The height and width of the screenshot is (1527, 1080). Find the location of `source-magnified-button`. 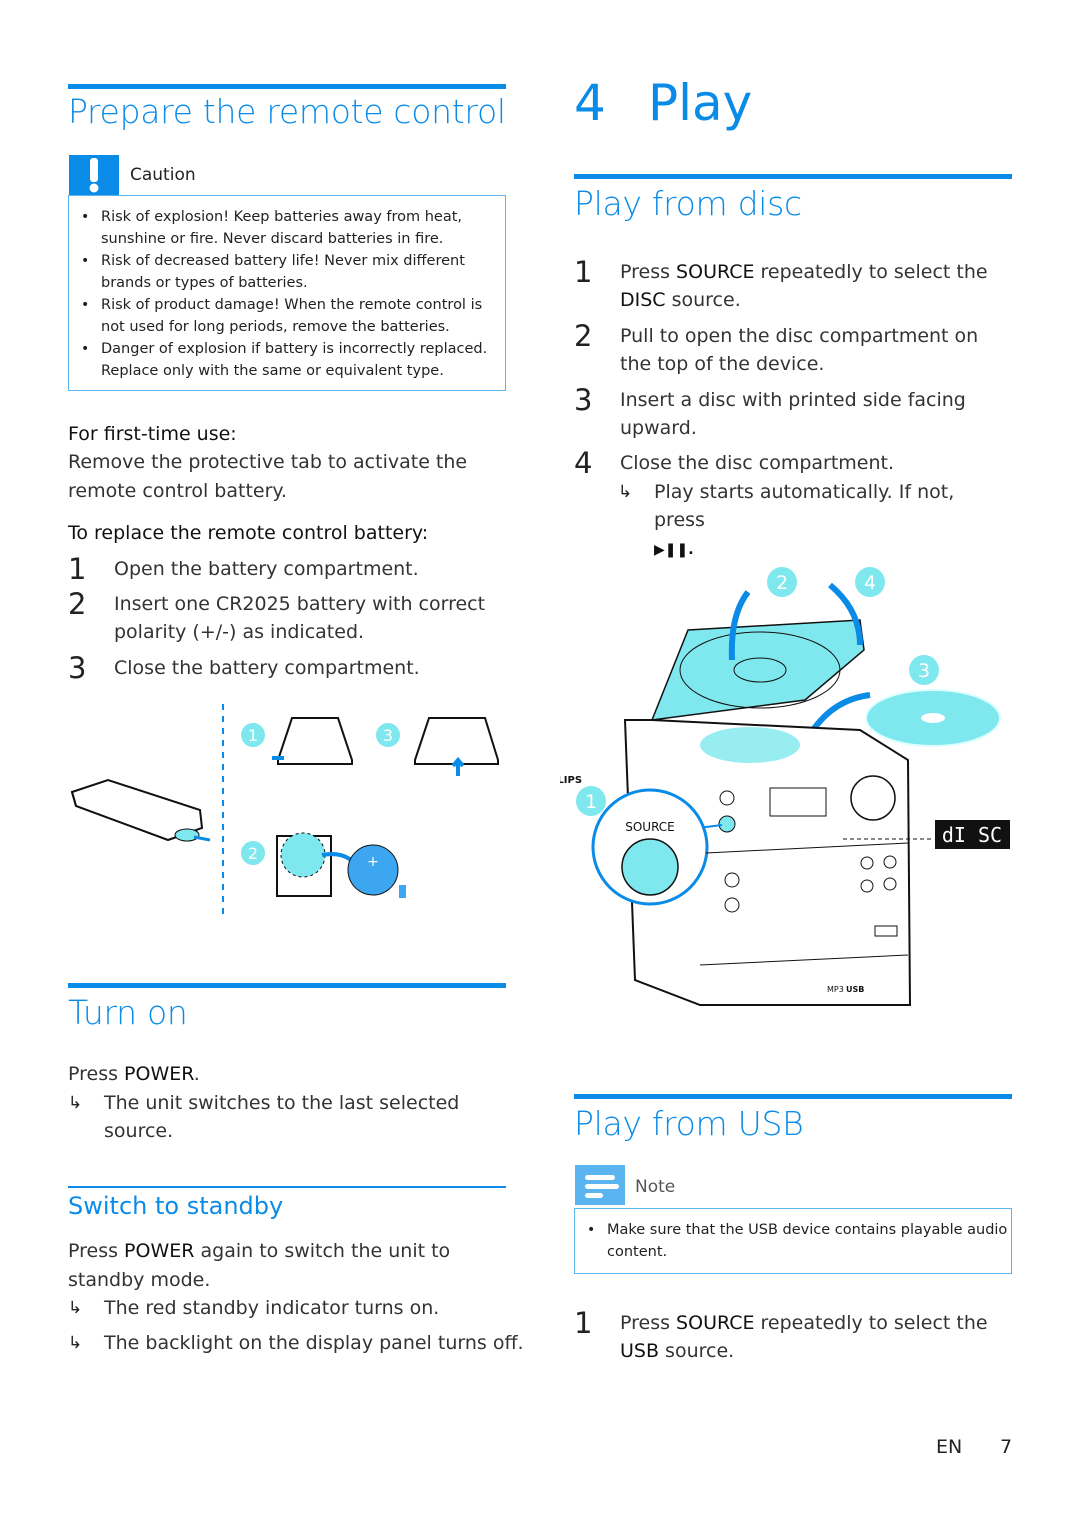

source-magnified-button is located at coordinates (650, 867).